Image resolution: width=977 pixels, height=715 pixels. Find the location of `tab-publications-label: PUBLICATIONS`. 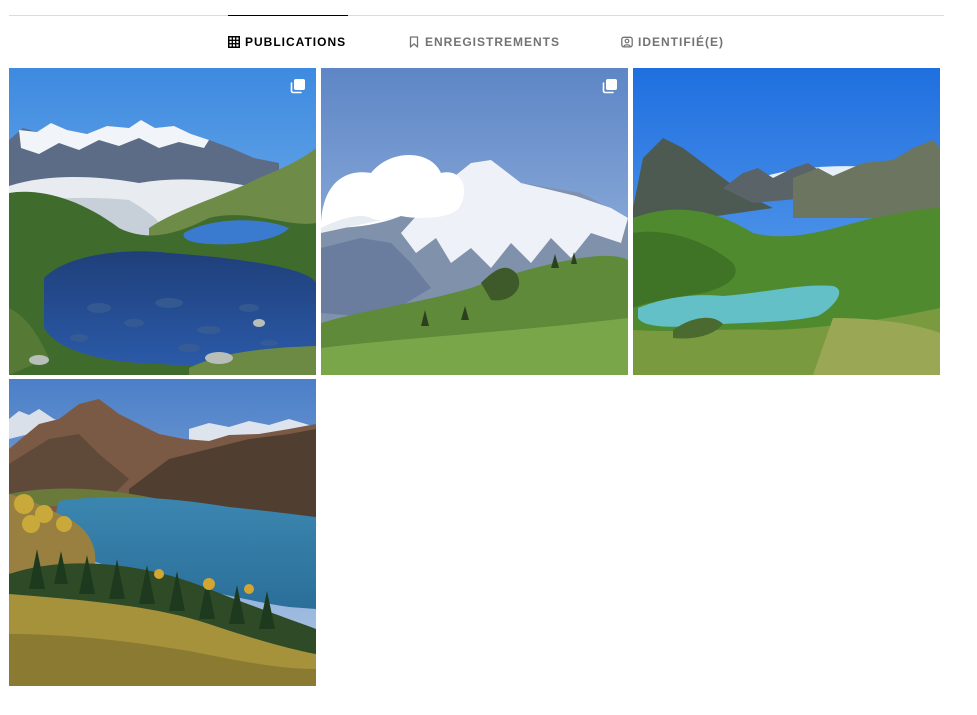

tab-publications-label: PUBLICATIONS is located at coordinates (296, 41).